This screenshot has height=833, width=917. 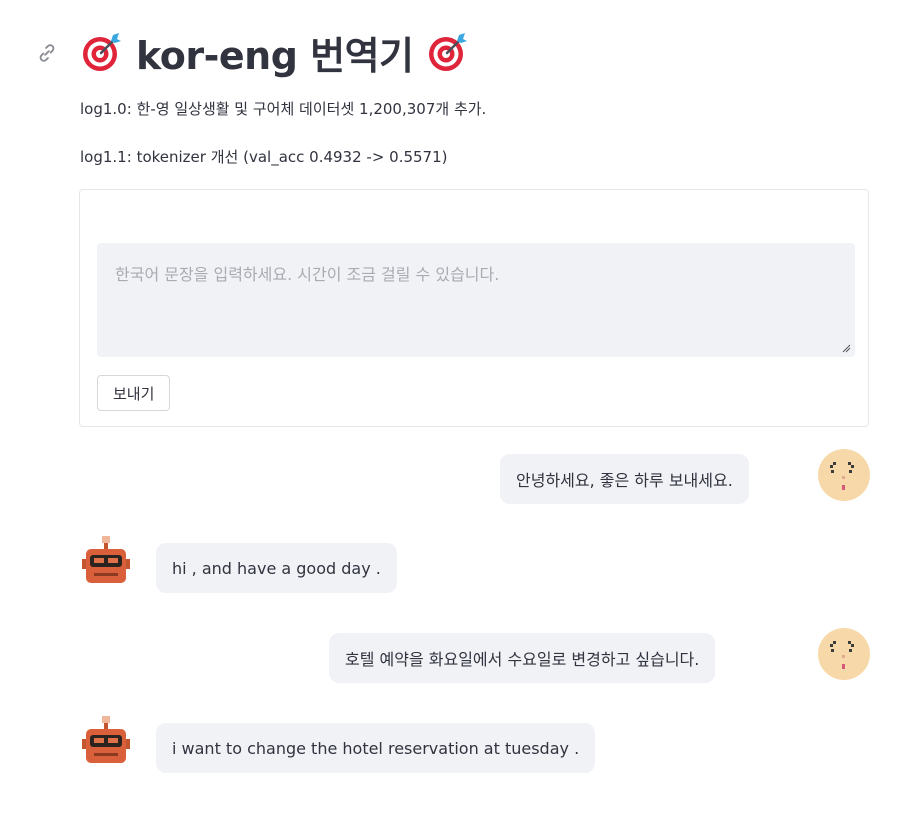 I want to click on log2-text: tokenizer 개선, so click(x=187, y=157).